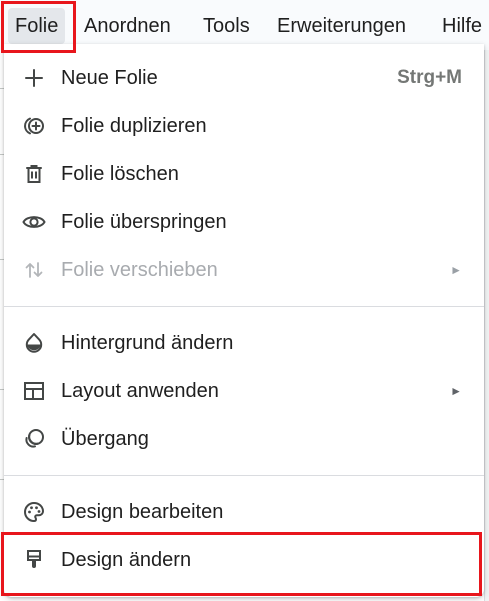 The image size is (489, 601). I want to click on menu-item-neue-folie: Neue Folie Strg+M, so click(244, 78).